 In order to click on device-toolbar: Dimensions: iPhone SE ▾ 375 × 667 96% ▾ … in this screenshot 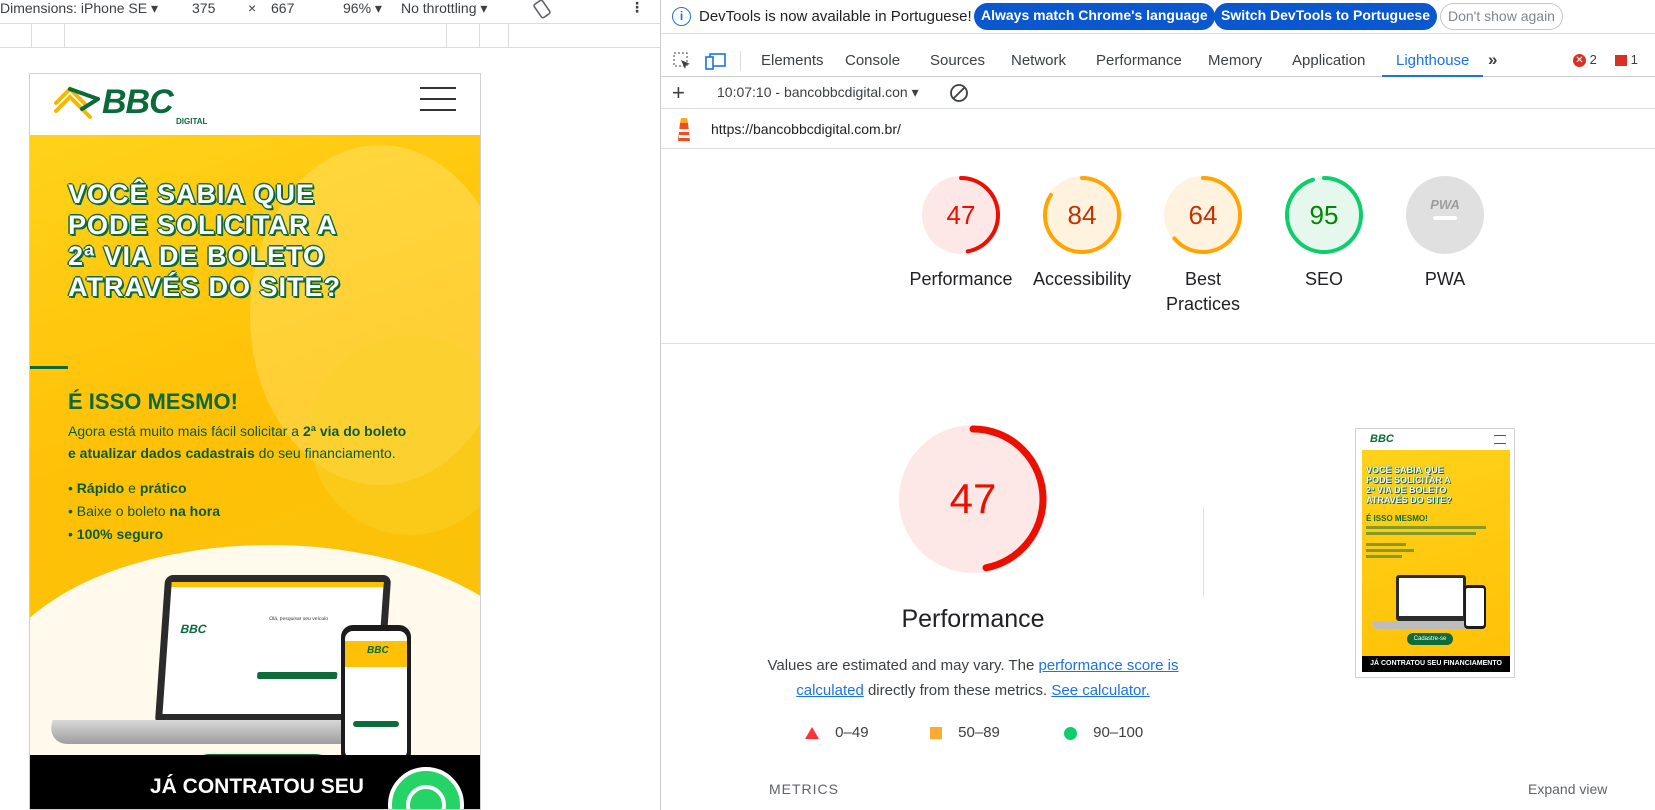, I will do `click(330, 12)`.